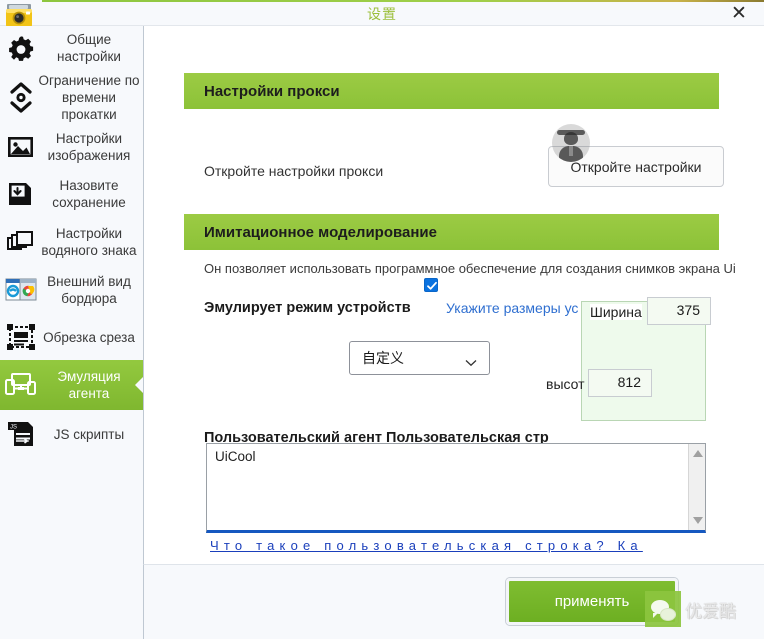 This screenshot has width=764, height=639. I want to click on width-label: Ширина, so click(616, 312).